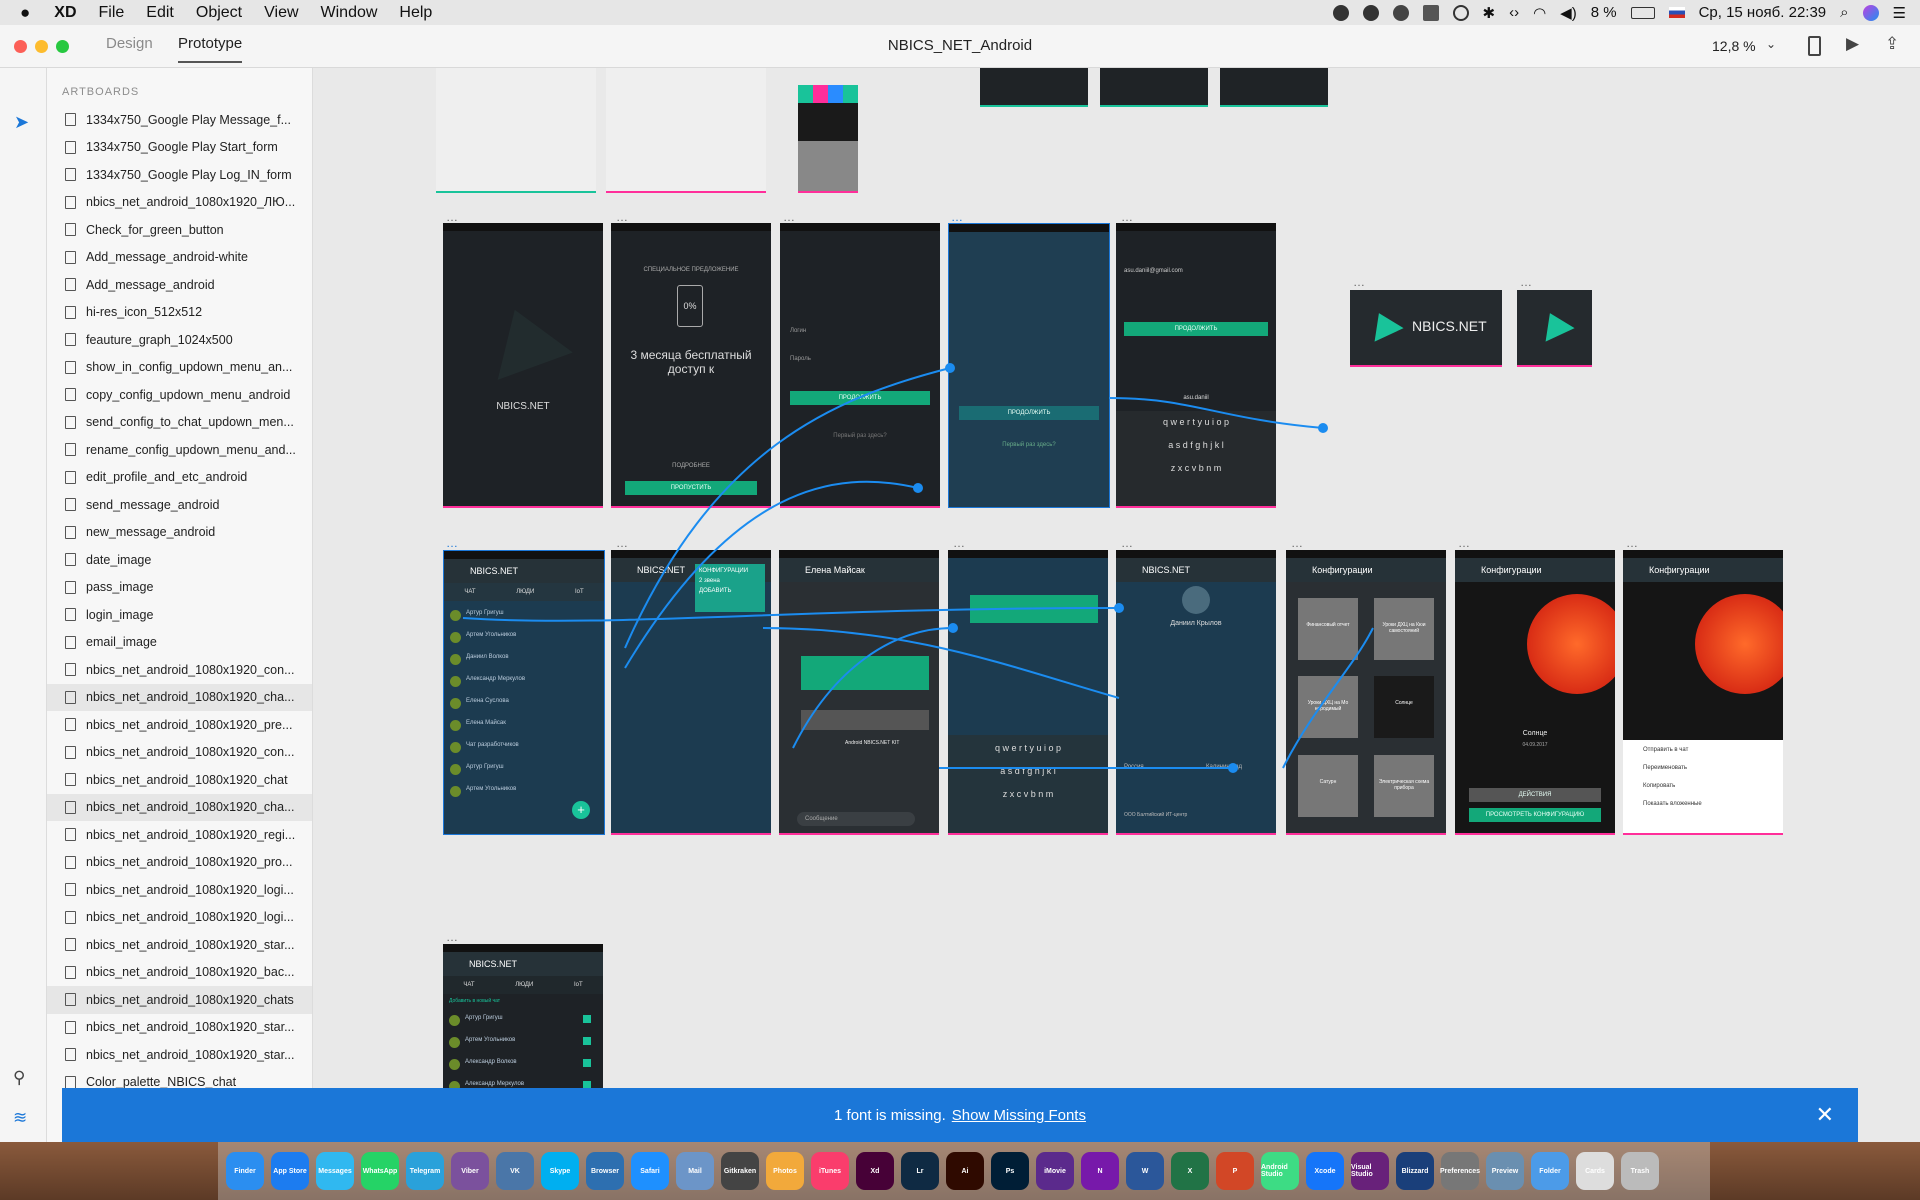 The image size is (1920, 1200). Describe the element at coordinates (1190, 1171) in the screenshot. I see `dock-app-icon: X` at that location.